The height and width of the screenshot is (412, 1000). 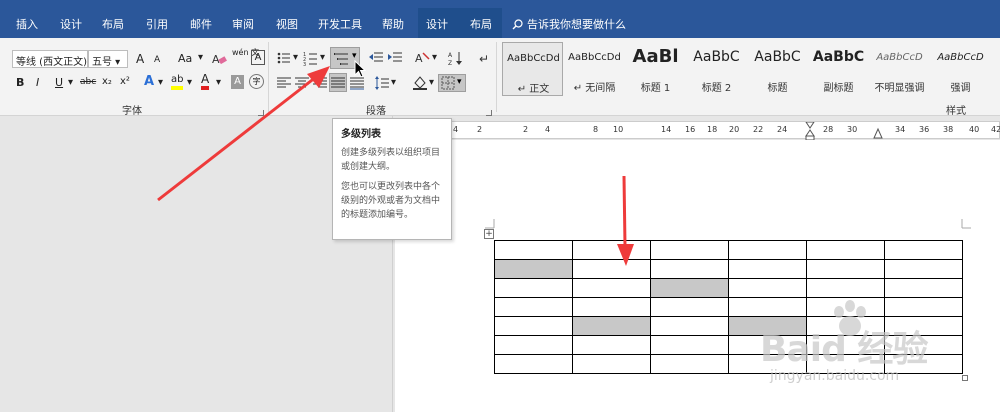 I want to click on asian-layout-icon: A, so click(x=422, y=58).